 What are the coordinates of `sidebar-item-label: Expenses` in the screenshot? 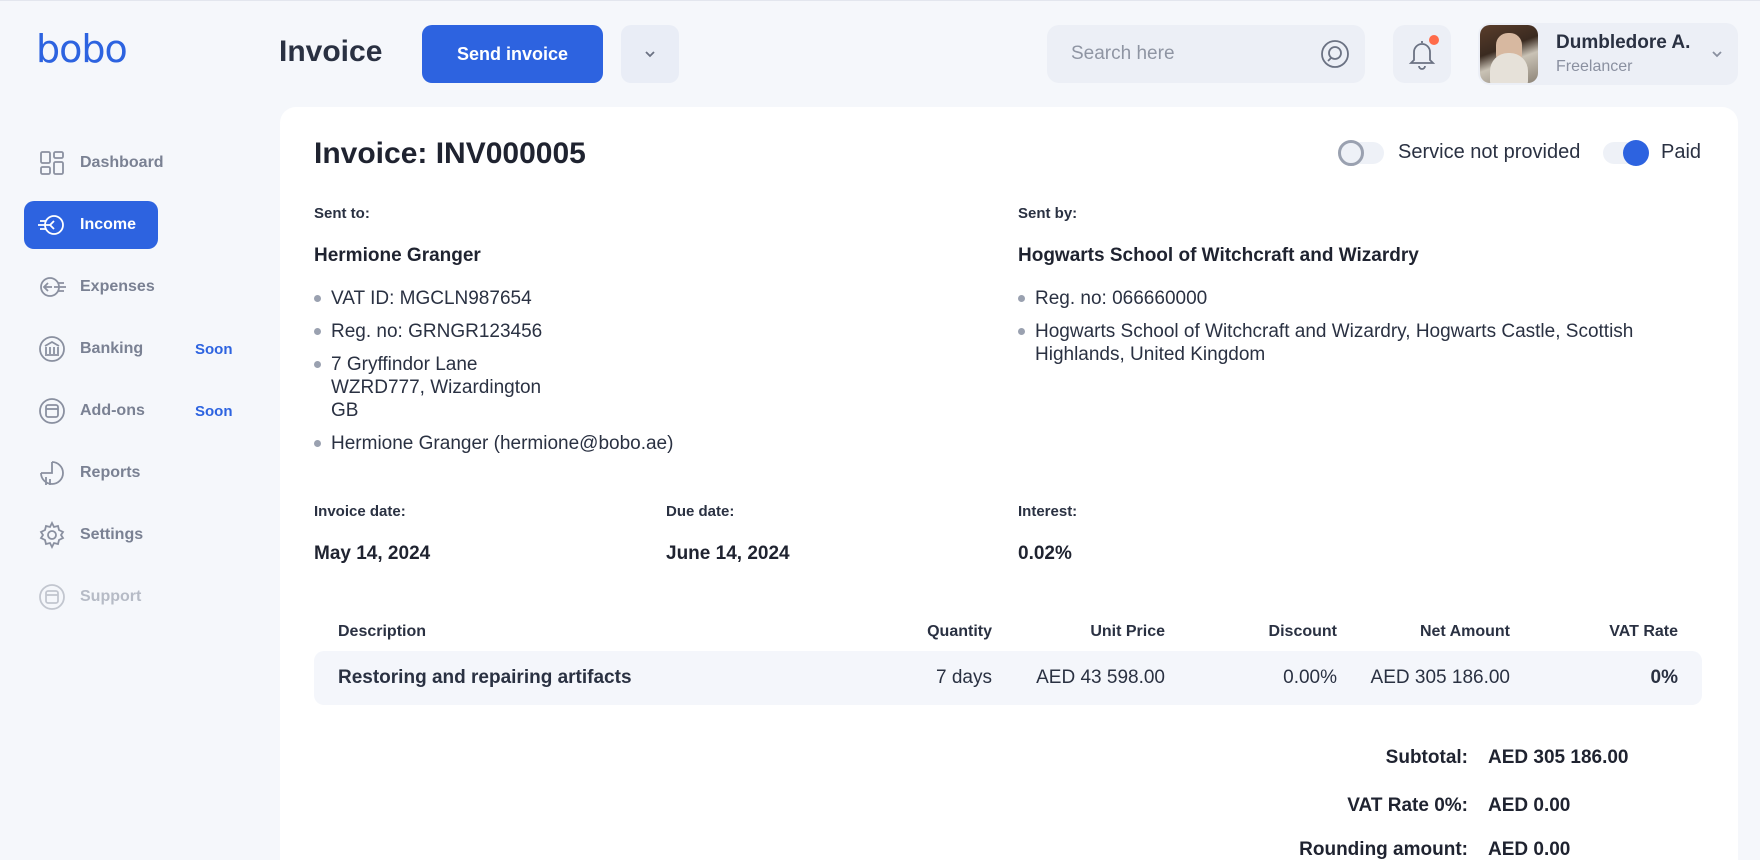 It's located at (117, 286).